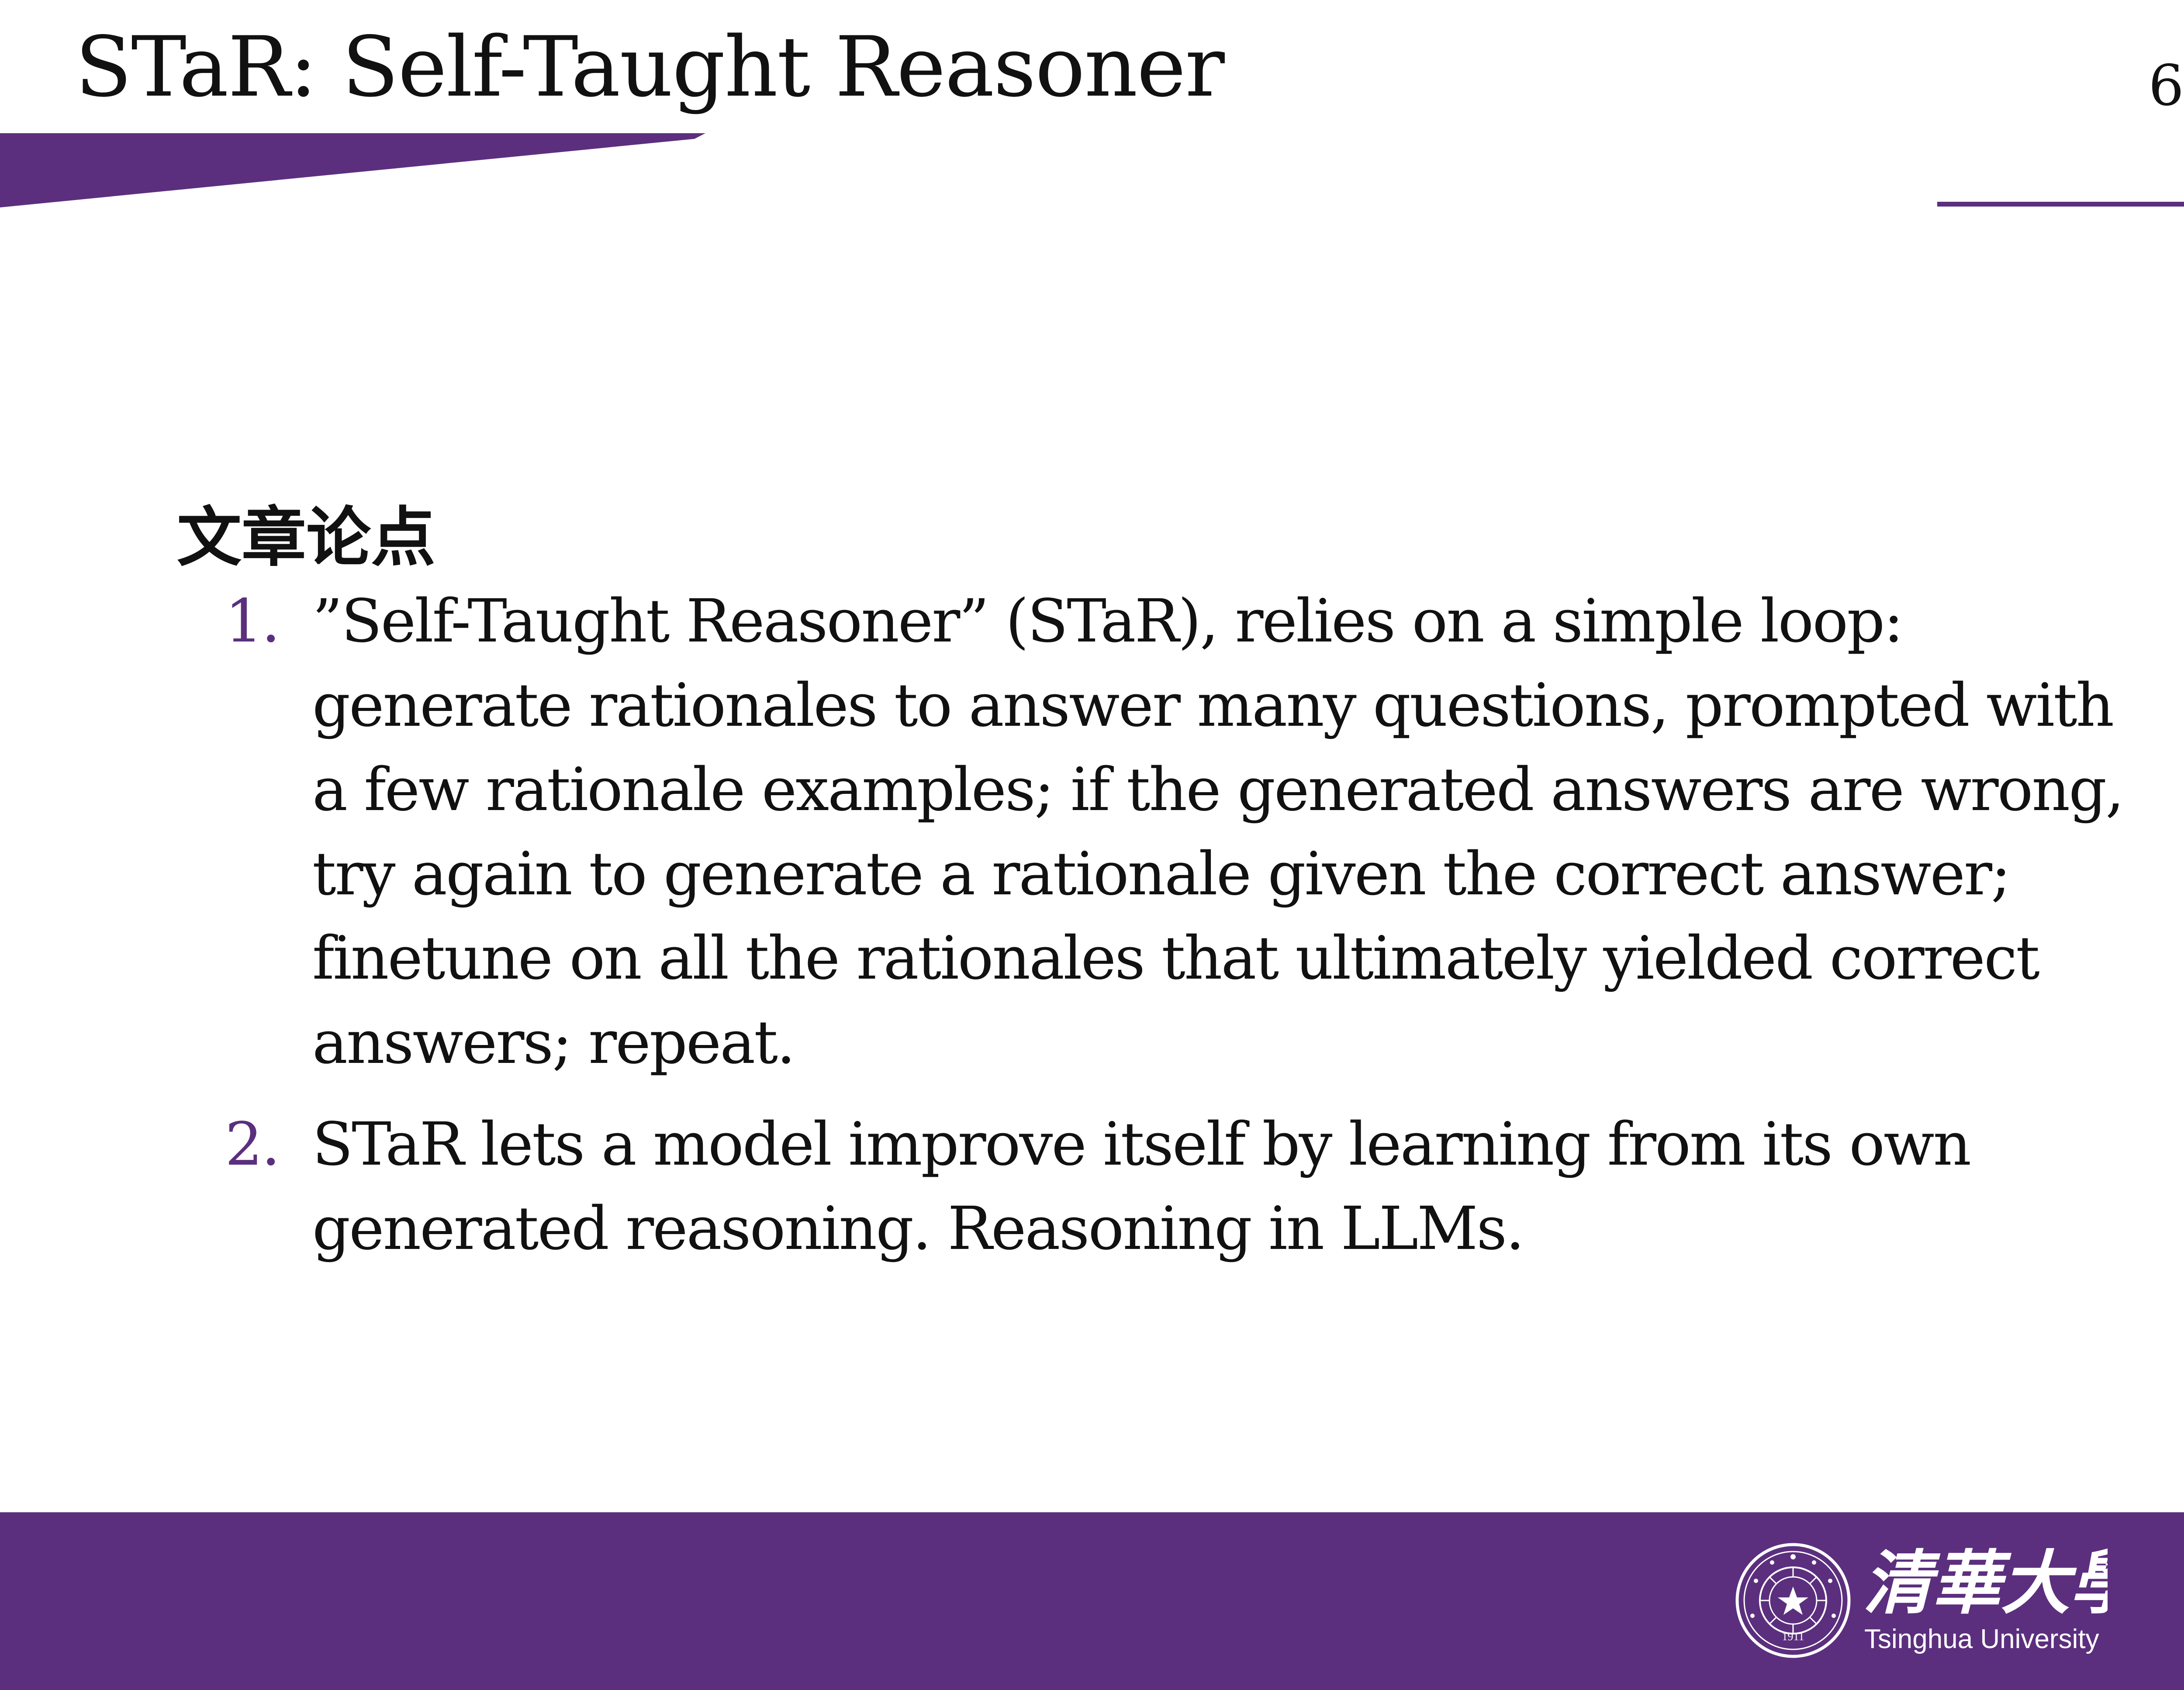  I want to click on tsinghua-logo-chinese: 清華大學, so click(1986, 1583).